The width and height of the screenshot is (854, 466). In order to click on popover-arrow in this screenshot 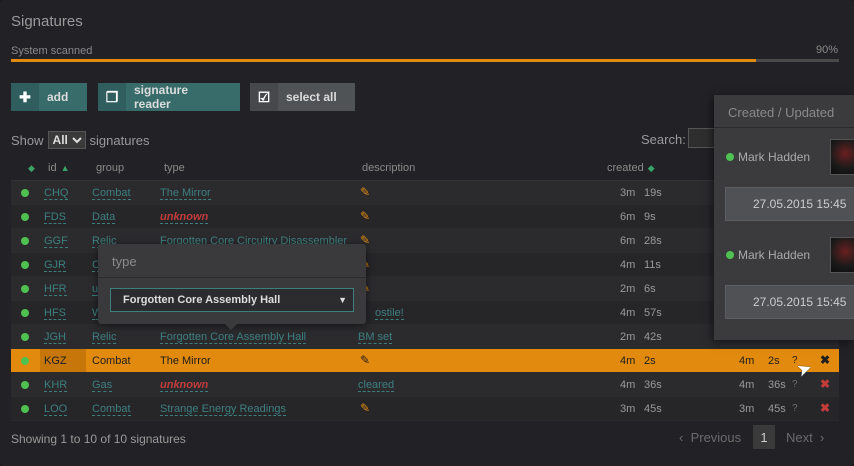, I will do `click(231, 327)`.